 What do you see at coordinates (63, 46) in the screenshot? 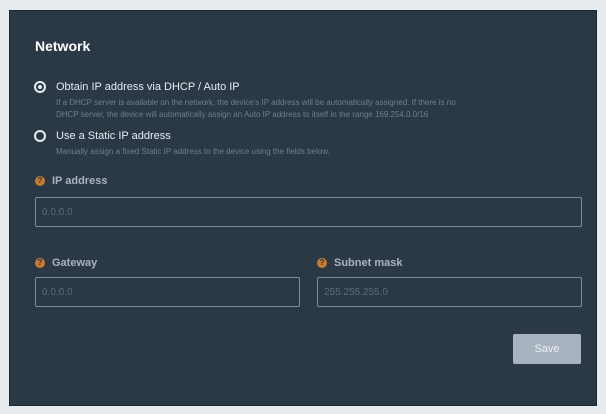
I see `section-title: Network` at bounding box center [63, 46].